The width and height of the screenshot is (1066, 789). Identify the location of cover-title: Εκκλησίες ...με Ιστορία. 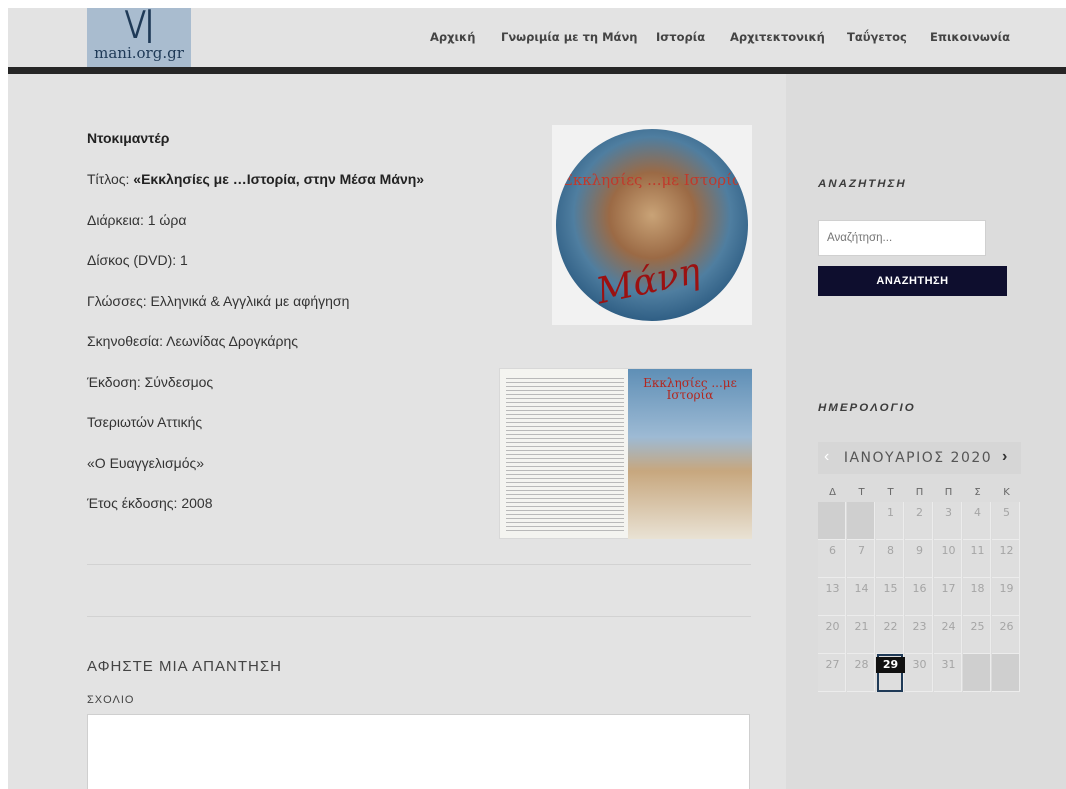
(690, 389).